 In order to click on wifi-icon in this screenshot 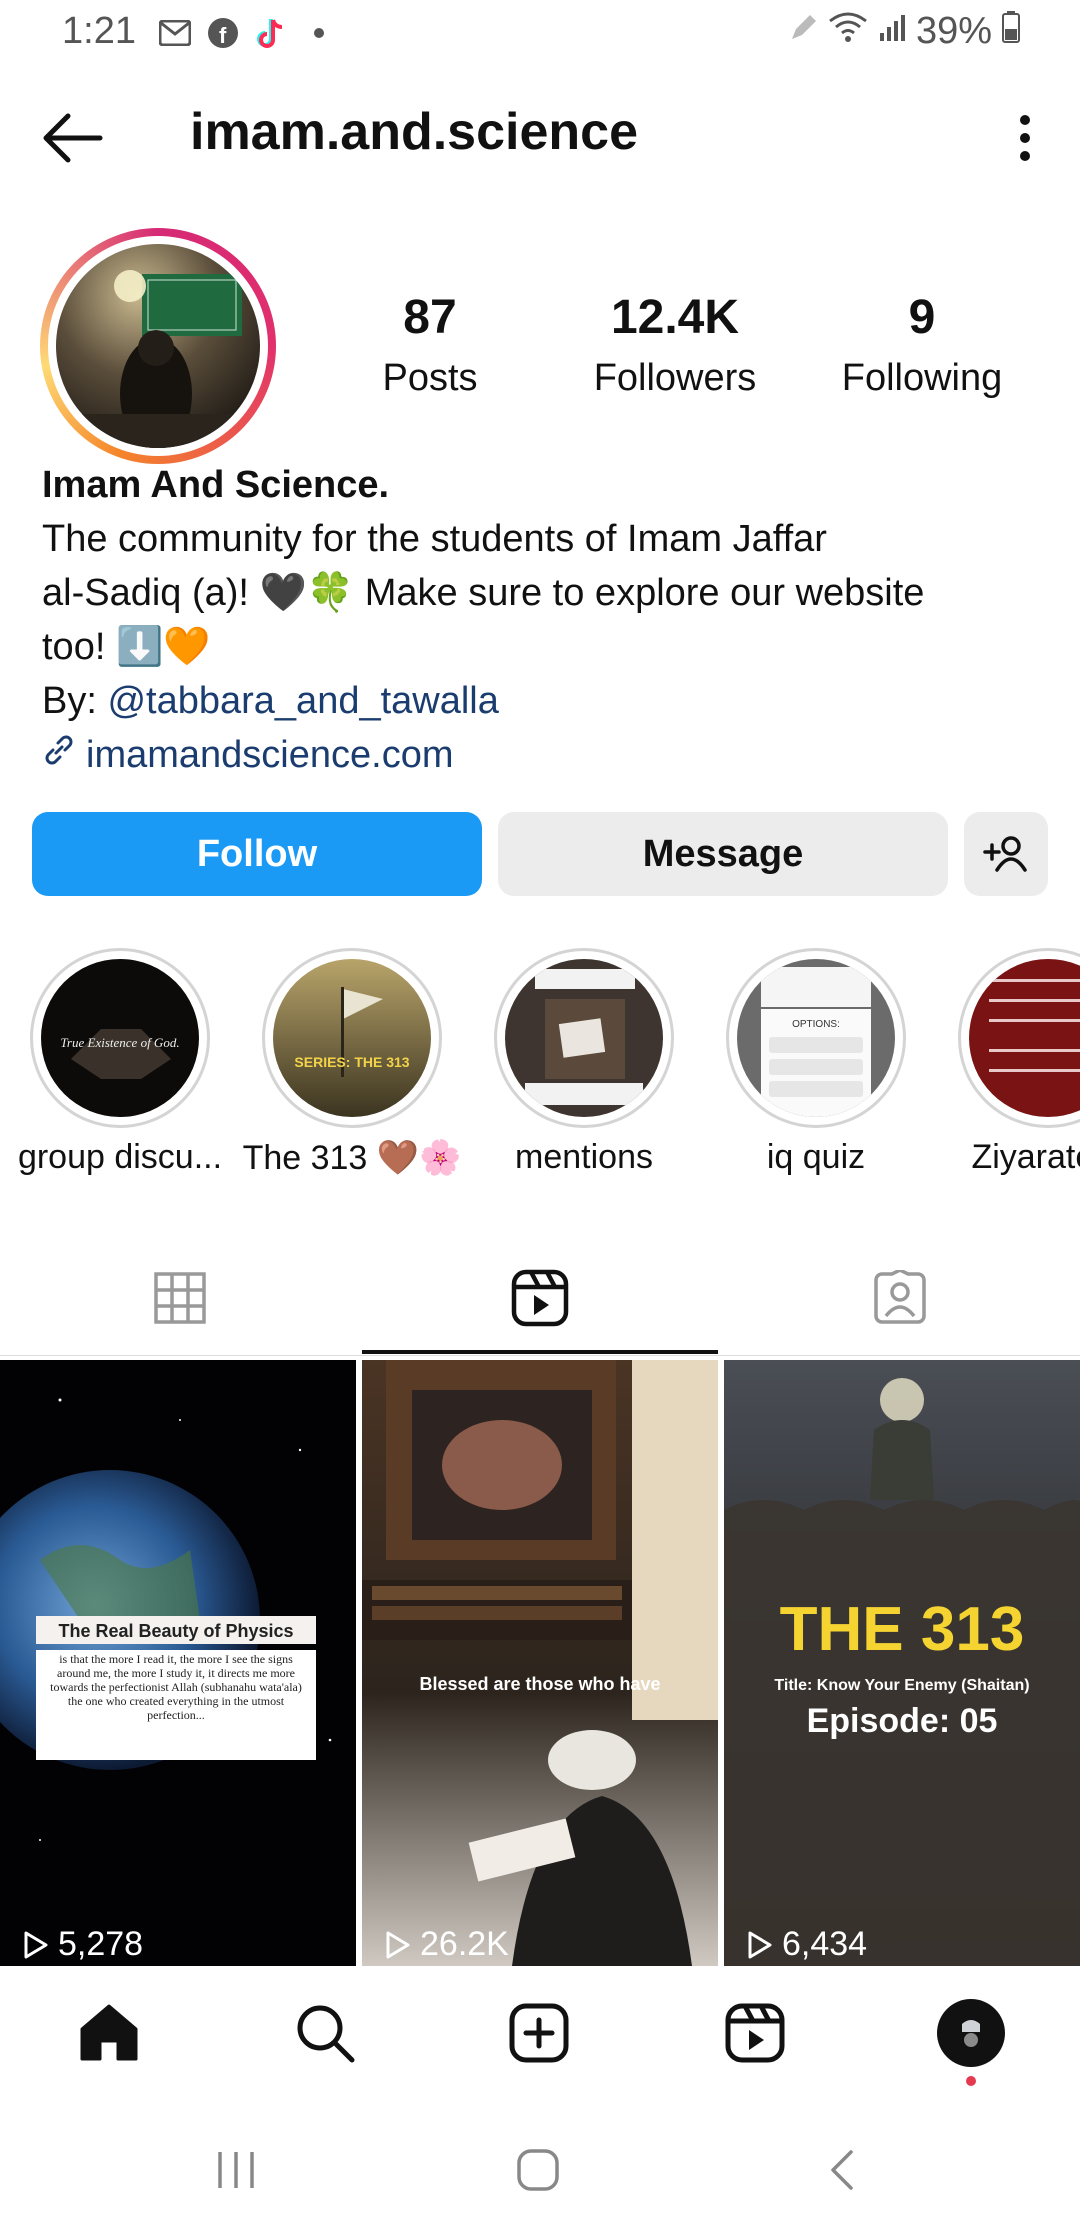, I will do `click(848, 31)`.